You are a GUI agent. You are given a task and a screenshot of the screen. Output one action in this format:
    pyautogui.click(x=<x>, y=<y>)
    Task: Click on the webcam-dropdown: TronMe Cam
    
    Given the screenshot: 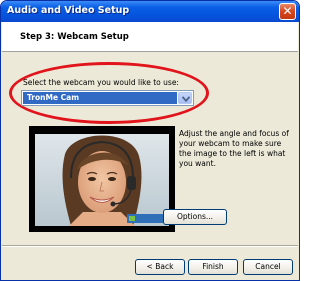 What is the action you would take?
    pyautogui.click(x=107, y=98)
    